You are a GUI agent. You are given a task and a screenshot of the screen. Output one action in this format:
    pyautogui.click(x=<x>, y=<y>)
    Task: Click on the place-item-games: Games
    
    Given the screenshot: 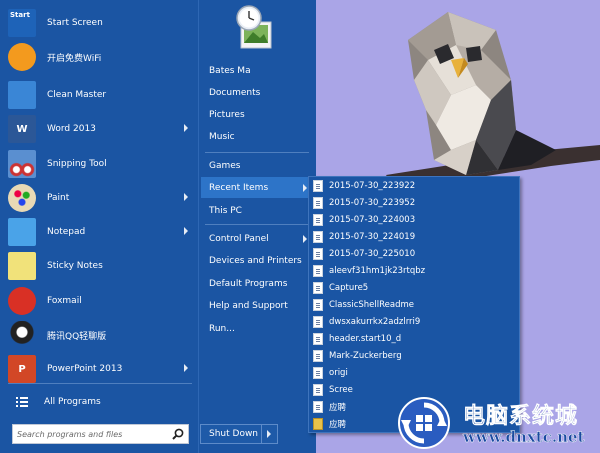 What is the action you would take?
    pyautogui.click(x=256, y=165)
    